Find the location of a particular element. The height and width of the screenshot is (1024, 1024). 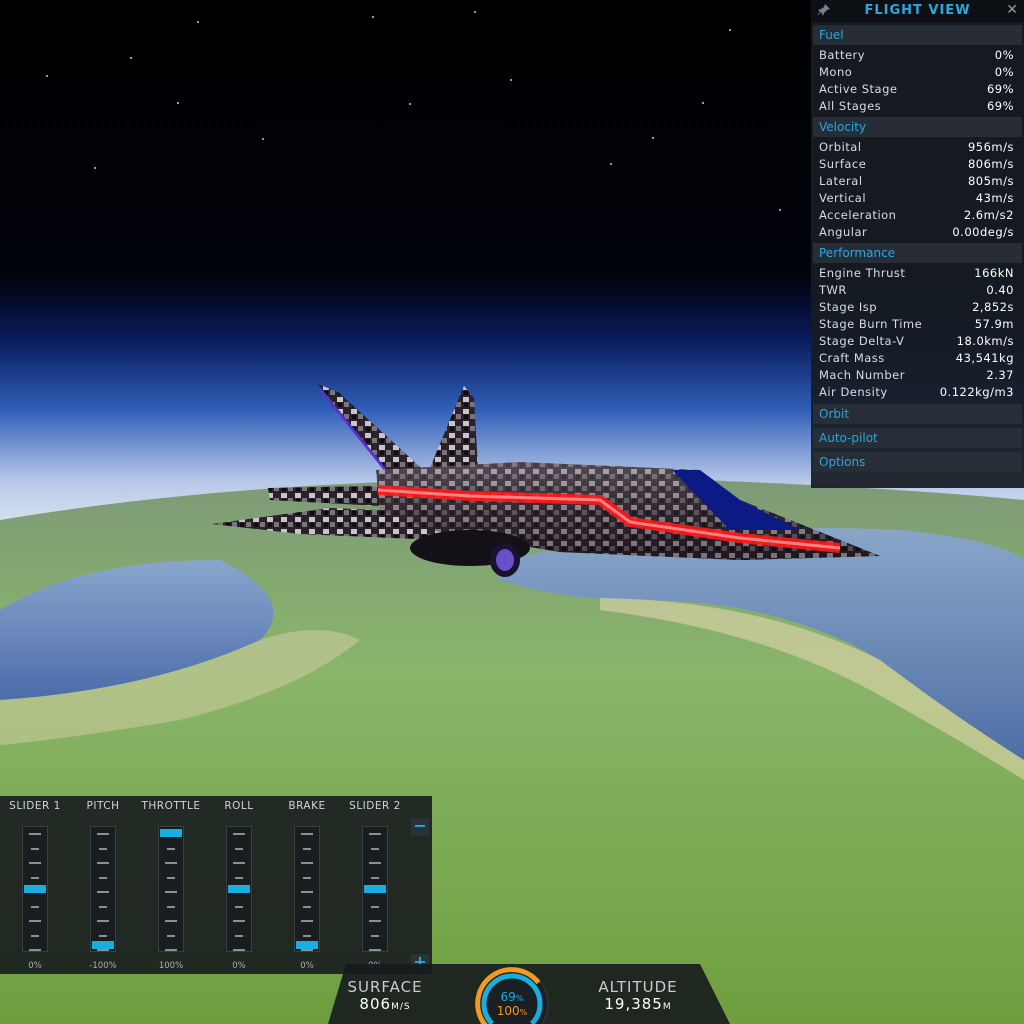

close-icon: ✕ is located at coordinates (1012, 10).